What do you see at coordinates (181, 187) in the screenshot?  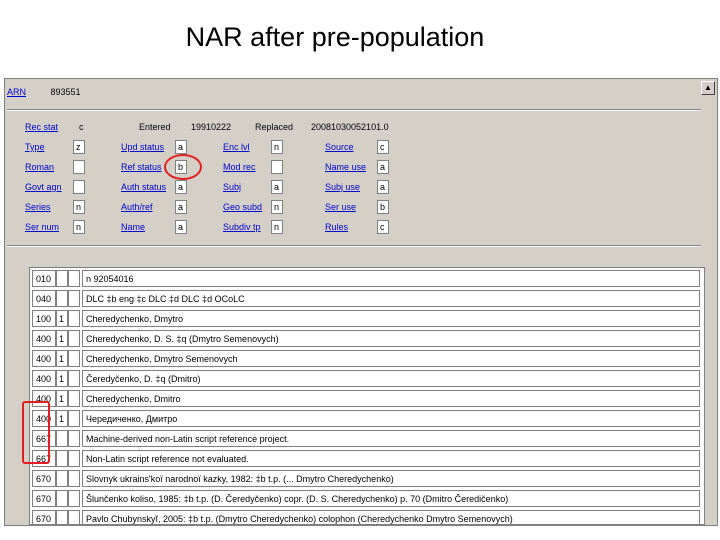 I see `auth-status-field: a` at bounding box center [181, 187].